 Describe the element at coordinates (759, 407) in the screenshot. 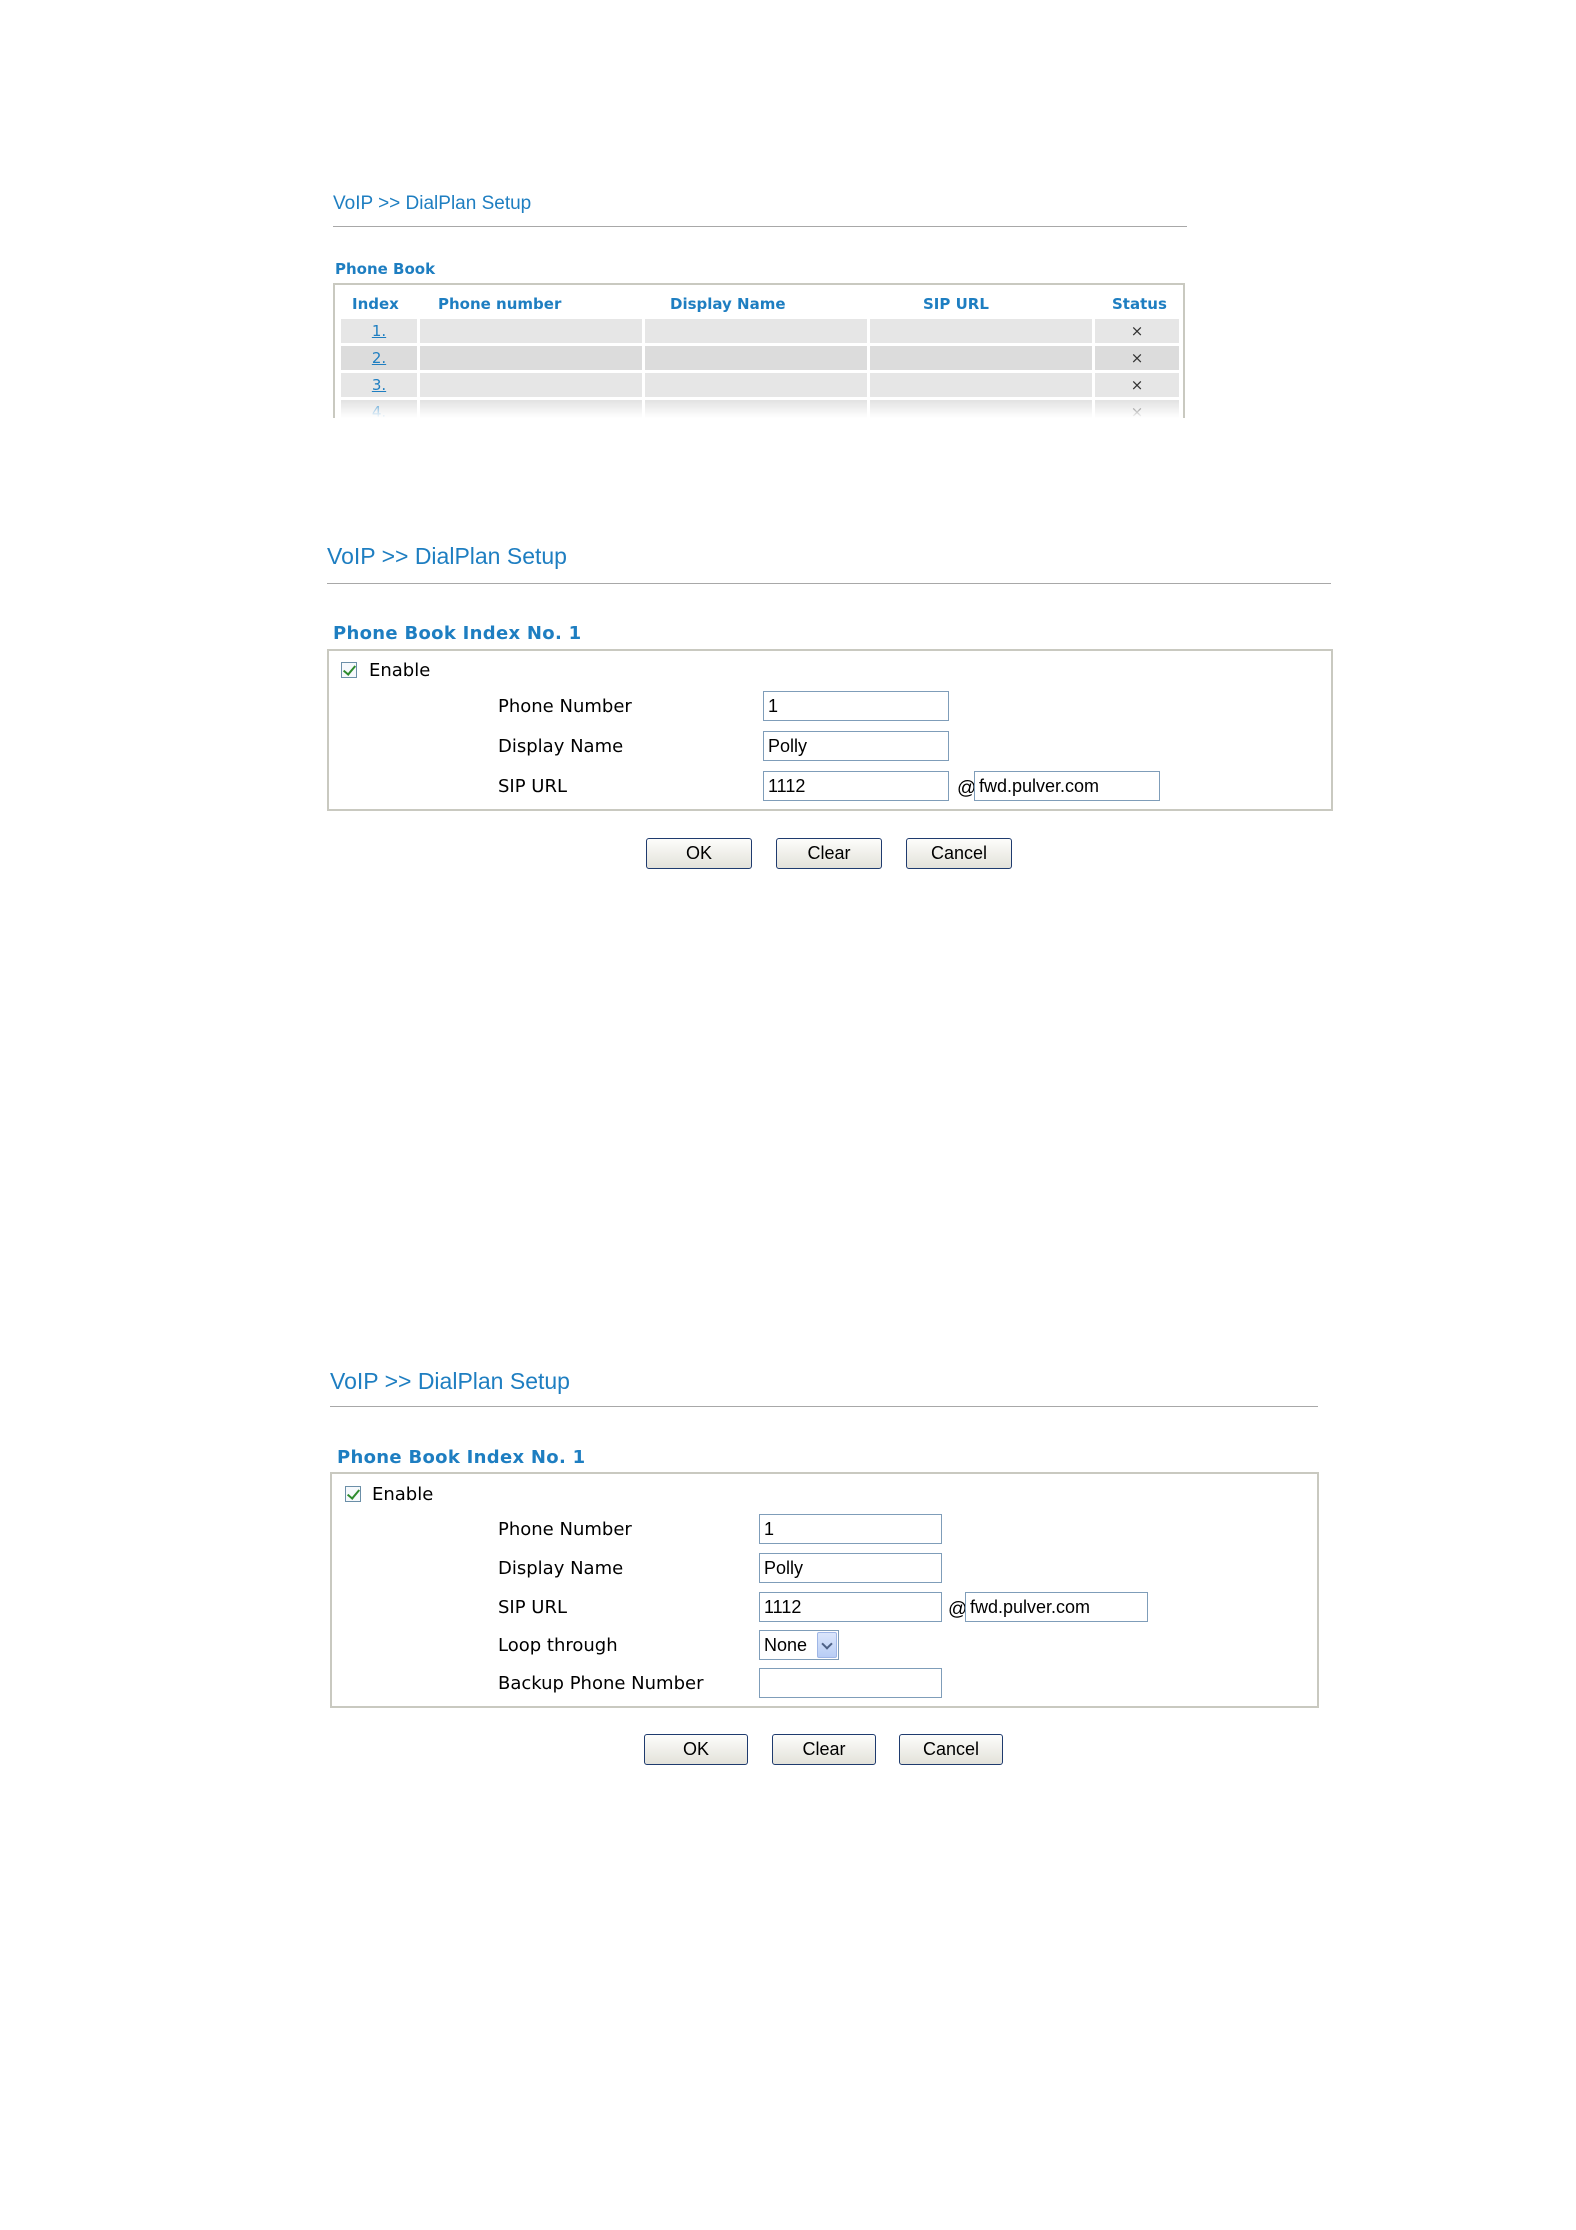

I see `cropped-fade` at that location.